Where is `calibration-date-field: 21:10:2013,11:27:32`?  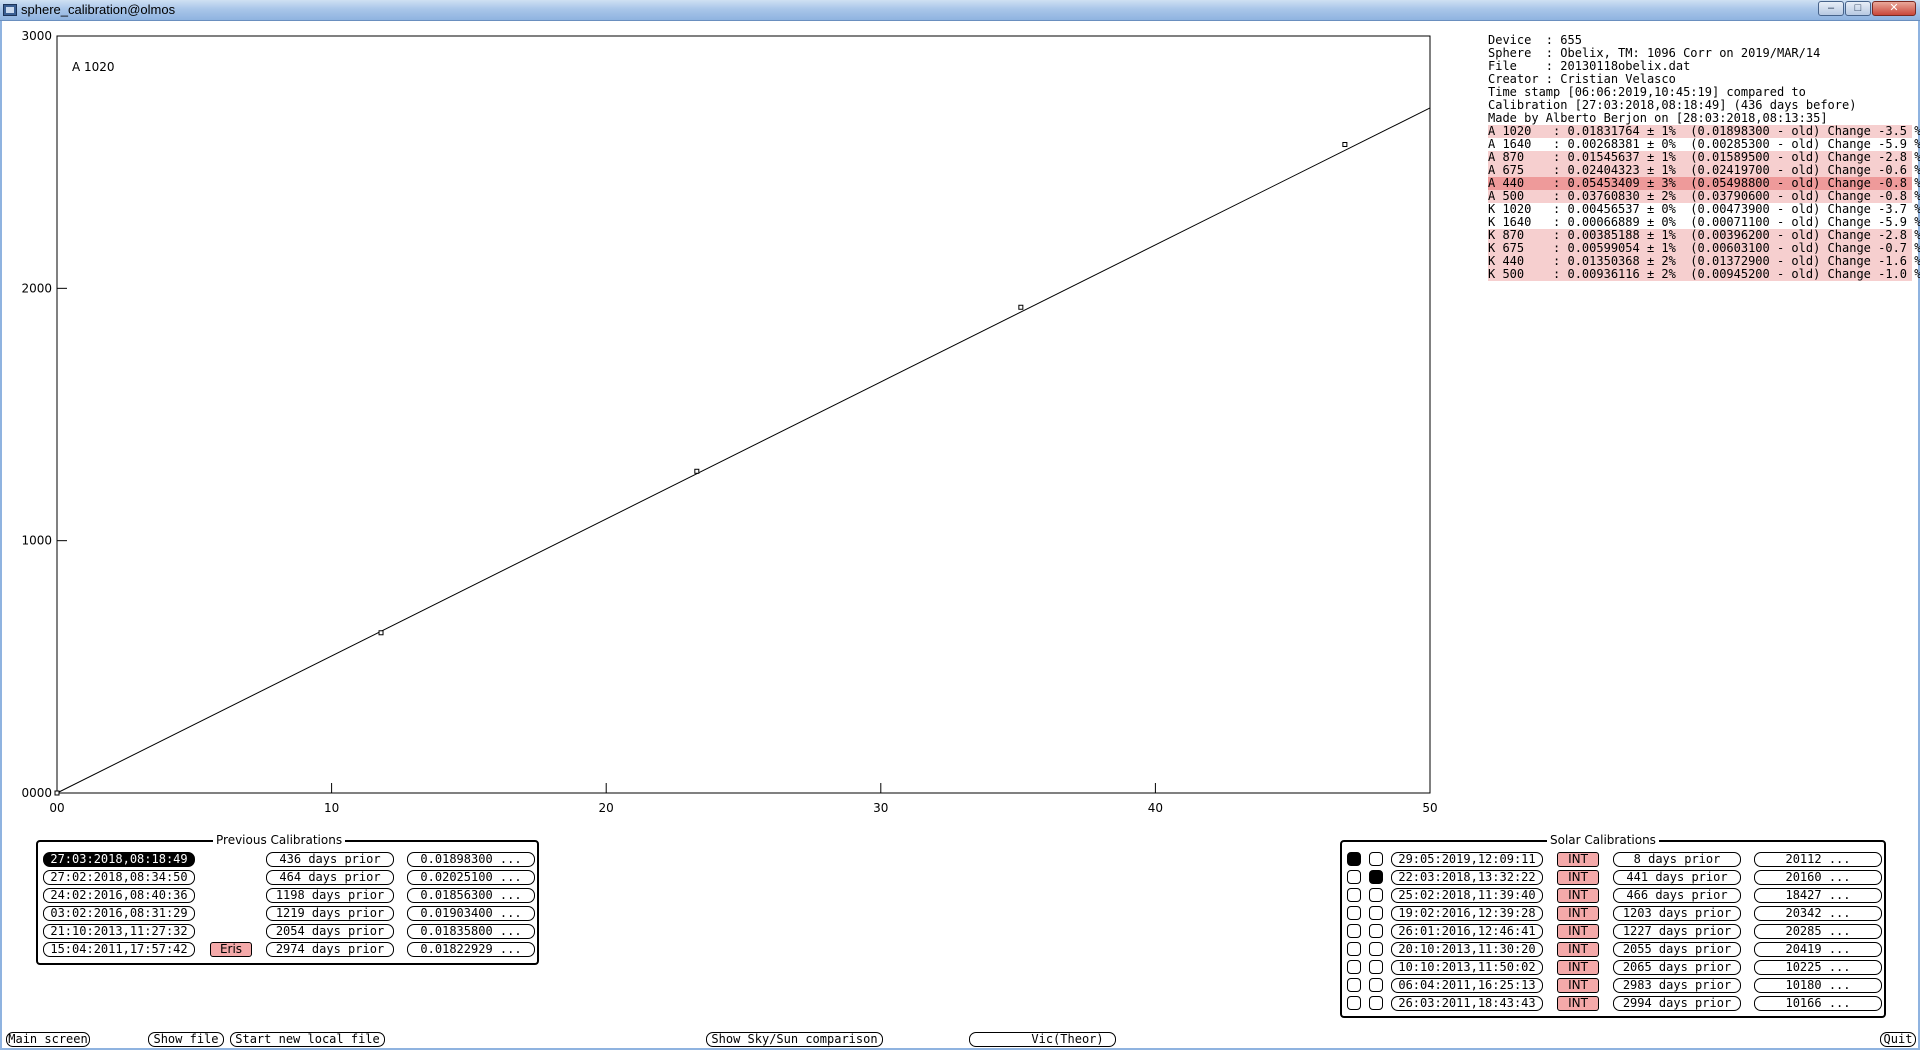 calibration-date-field: 21:10:2013,11:27:32 is located at coordinates (119, 931).